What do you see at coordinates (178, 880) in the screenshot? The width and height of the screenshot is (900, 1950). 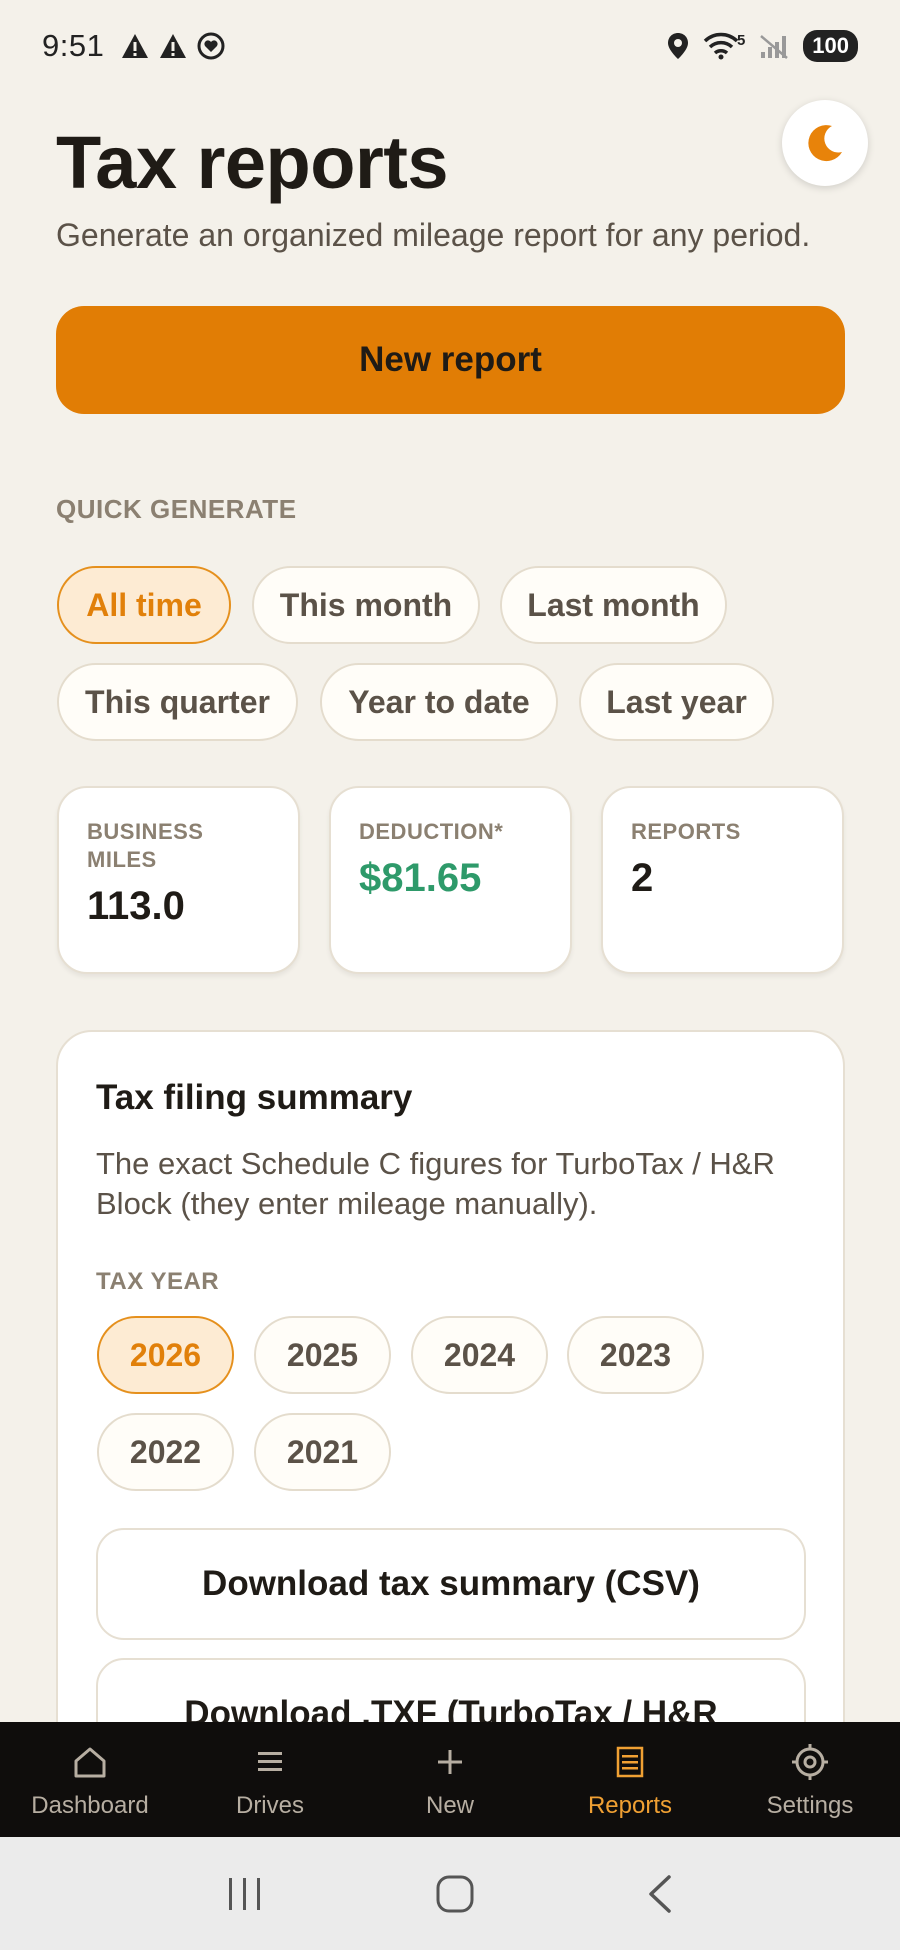 I see `stat-card-business-miles: BUSINESS MILES 113.0` at bounding box center [178, 880].